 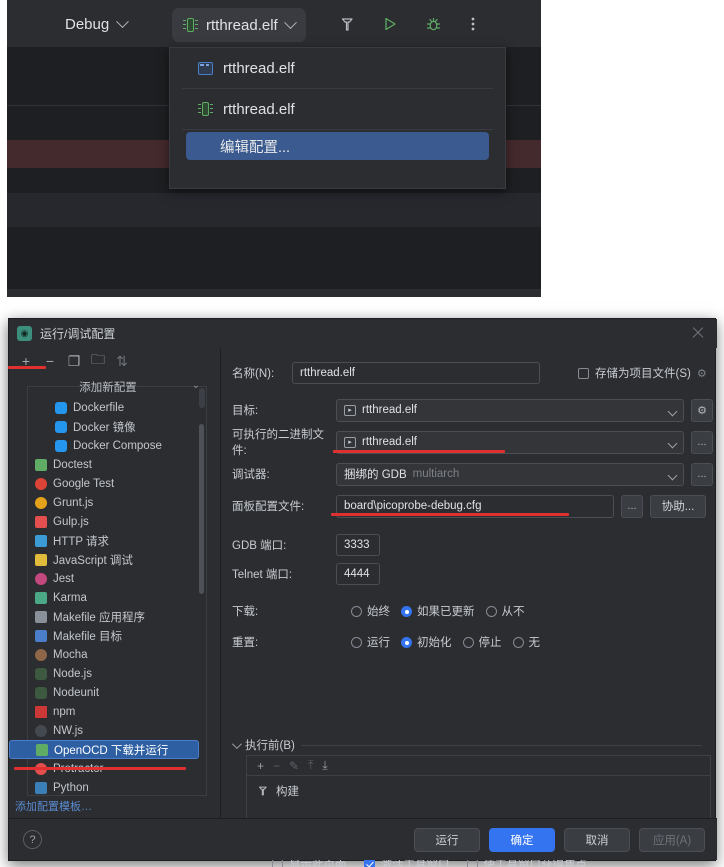 What do you see at coordinates (583, 373) in the screenshot?
I see `store-as-project-file-checkbox` at bounding box center [583, 373].